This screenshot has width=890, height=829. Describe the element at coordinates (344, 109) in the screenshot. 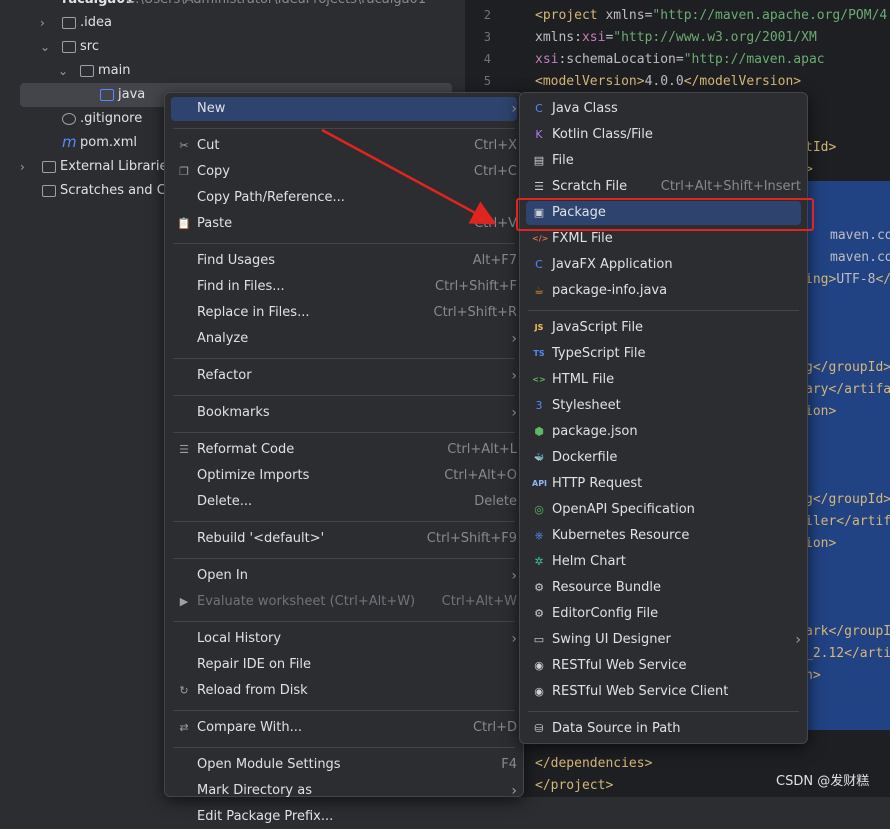

I see `menu-item-new: New ›` at that location.